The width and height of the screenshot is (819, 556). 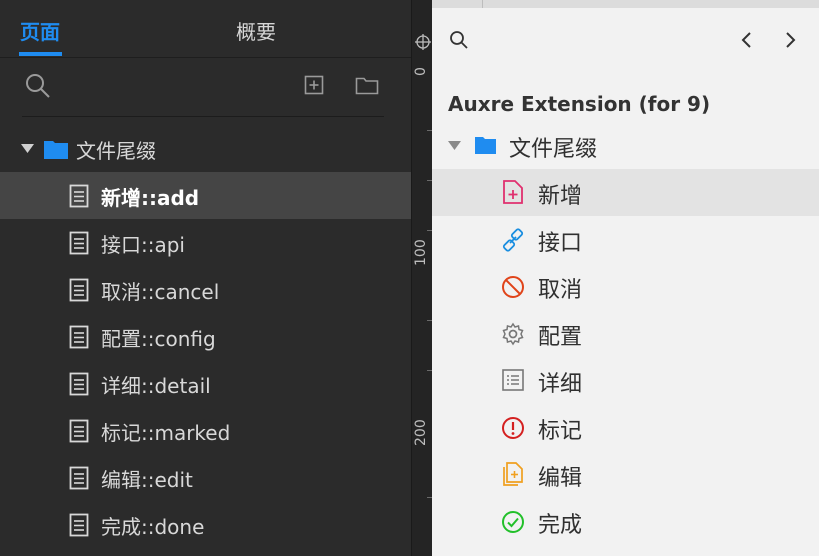 I want to click on file-plus-icon, so click(x=513, y=192).